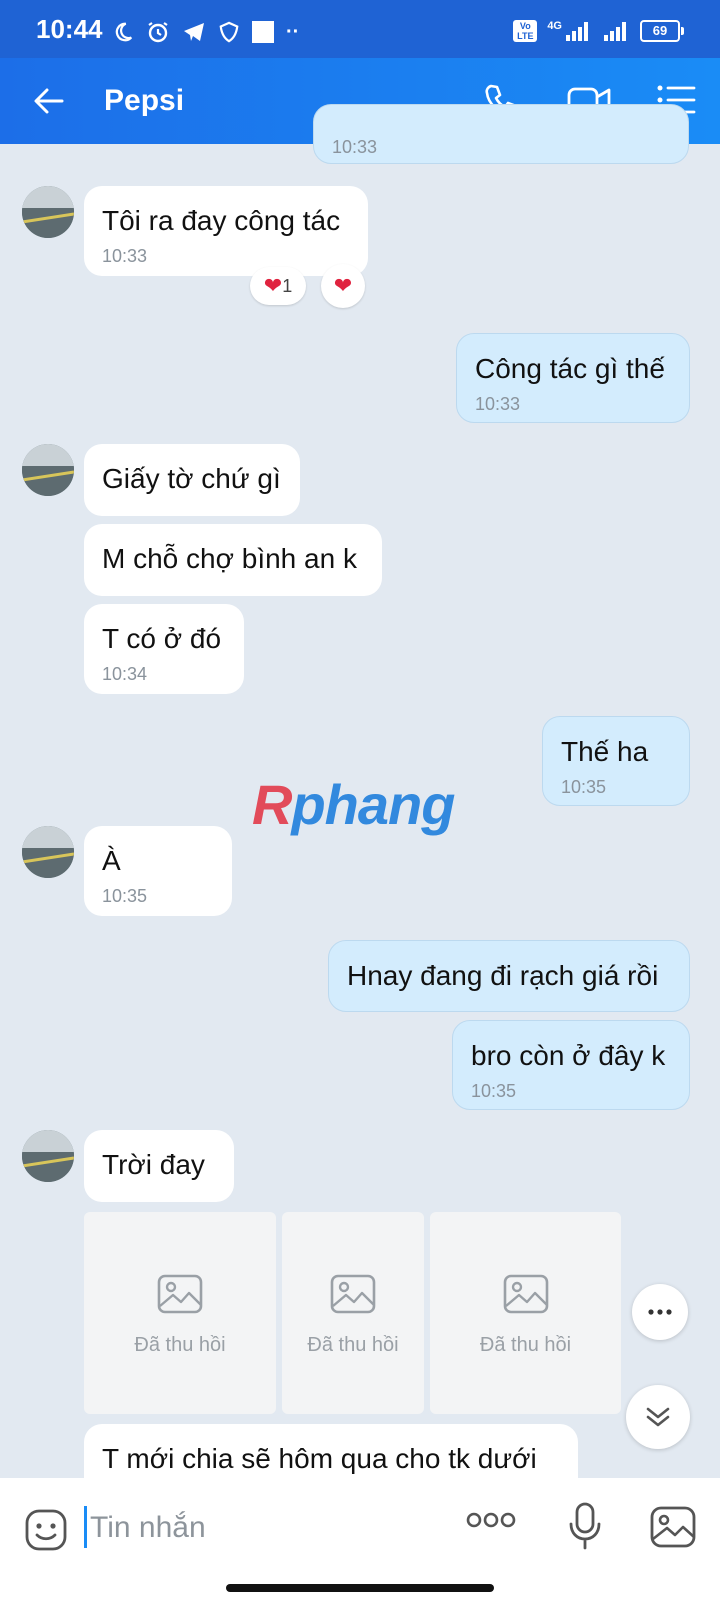  I want to click on scroll-down-button, so click(658, 1417).